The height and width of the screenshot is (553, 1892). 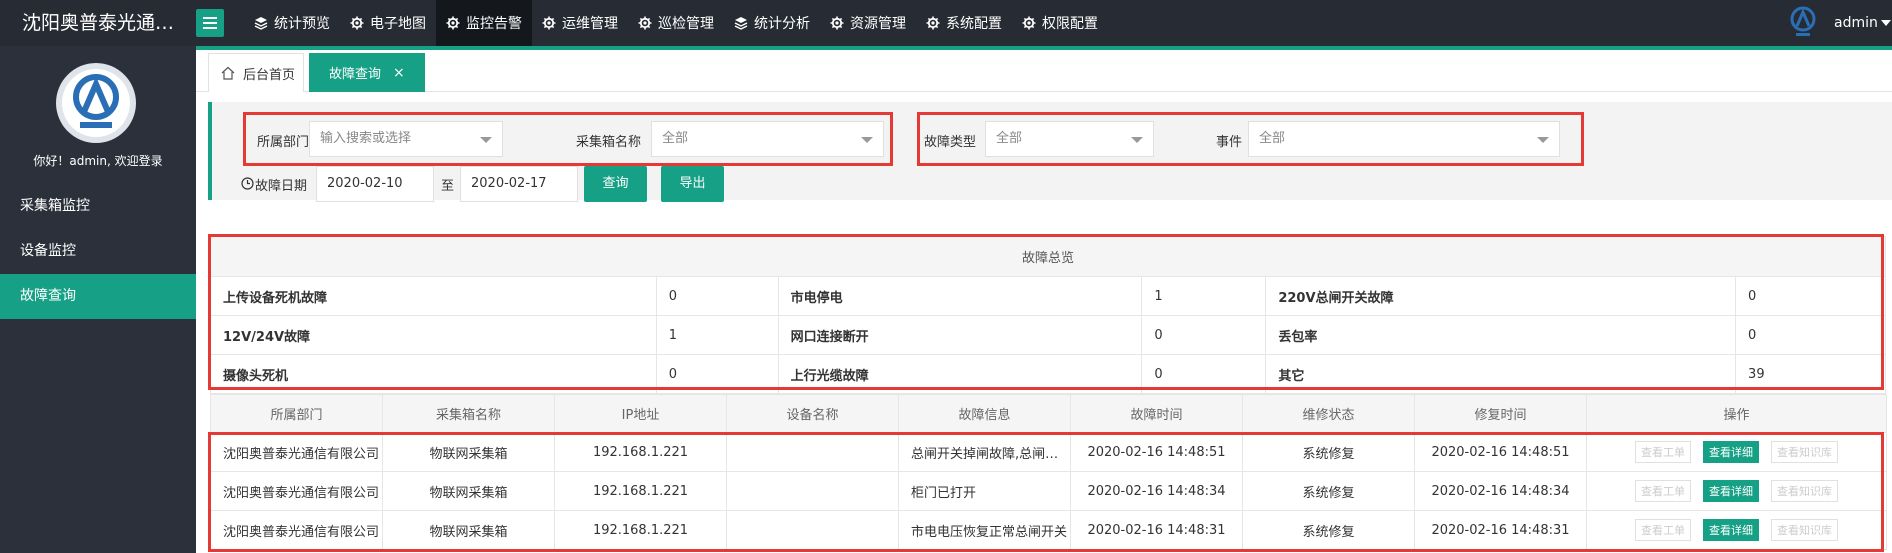 What do you see at coordinates (692, 184) in the screenshot?
I see `export-button: 导出` at bounding box center [692, 184].